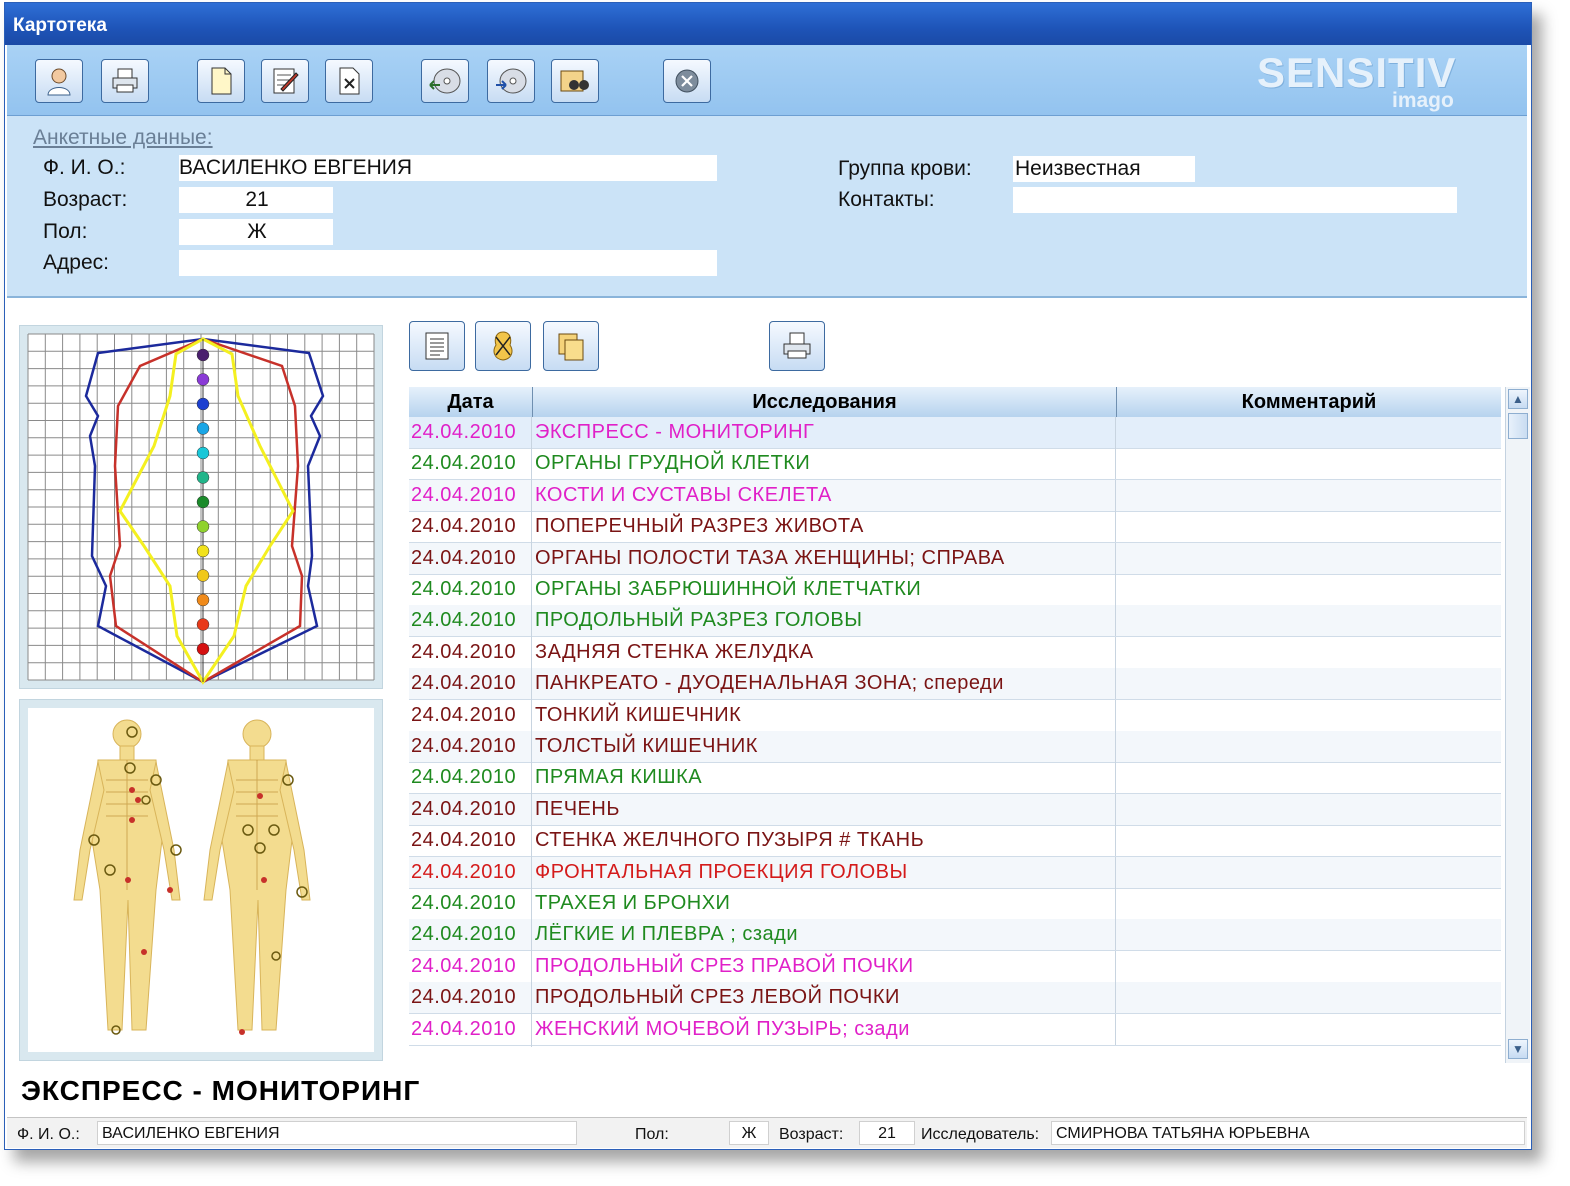 Image resolution: width=1570 pixels, height=1186 pixels. What do you see at coordinates (675, 432) in the screenshot?
I see `row-study: ЭКСПРЕСС - МОНИТОРИНГ` at bounding box center [675, 432].